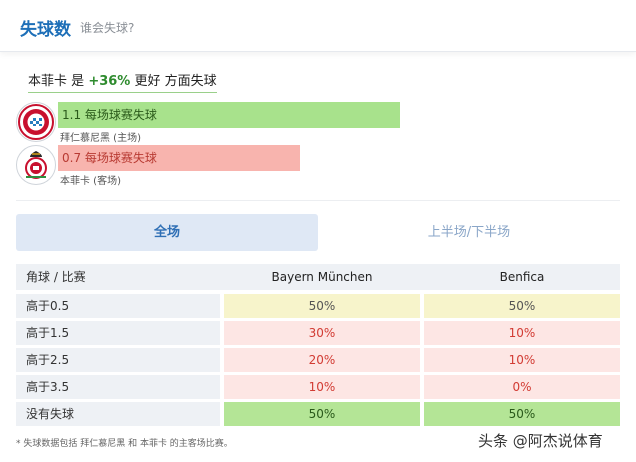 The width and height of the screenshot is (636, 462). What do you see at coordinates (118, 333) in the screenshot?
I see `row-label: 高于1.5` at bounding box center [118, 333].